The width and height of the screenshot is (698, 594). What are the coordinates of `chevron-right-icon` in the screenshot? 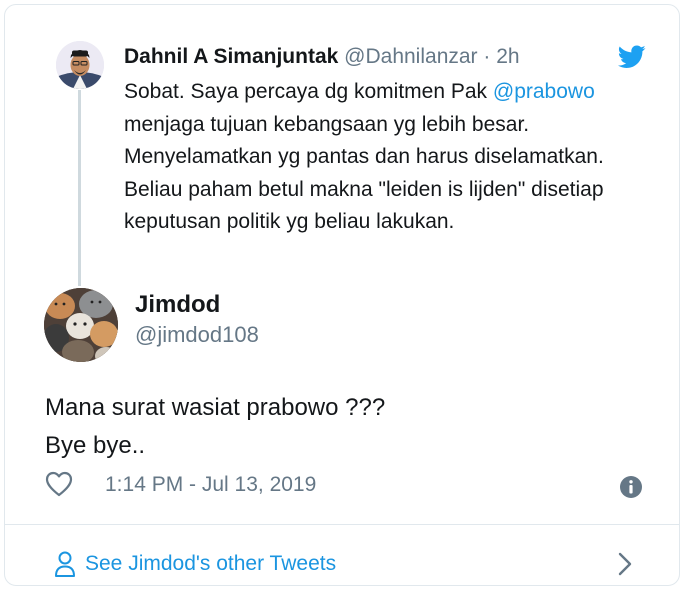 It's located at (625, 564).